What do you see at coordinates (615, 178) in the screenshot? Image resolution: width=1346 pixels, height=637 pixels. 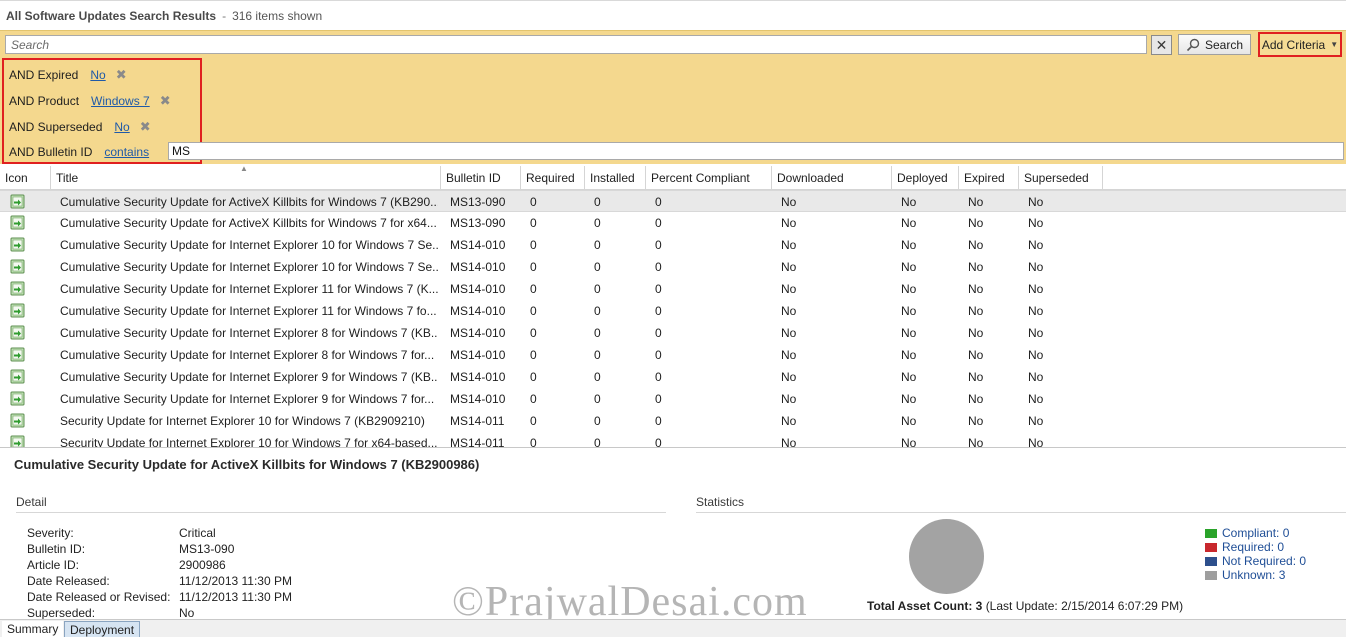 I see `column-installed: Installed` at bounding box center [615, 178].